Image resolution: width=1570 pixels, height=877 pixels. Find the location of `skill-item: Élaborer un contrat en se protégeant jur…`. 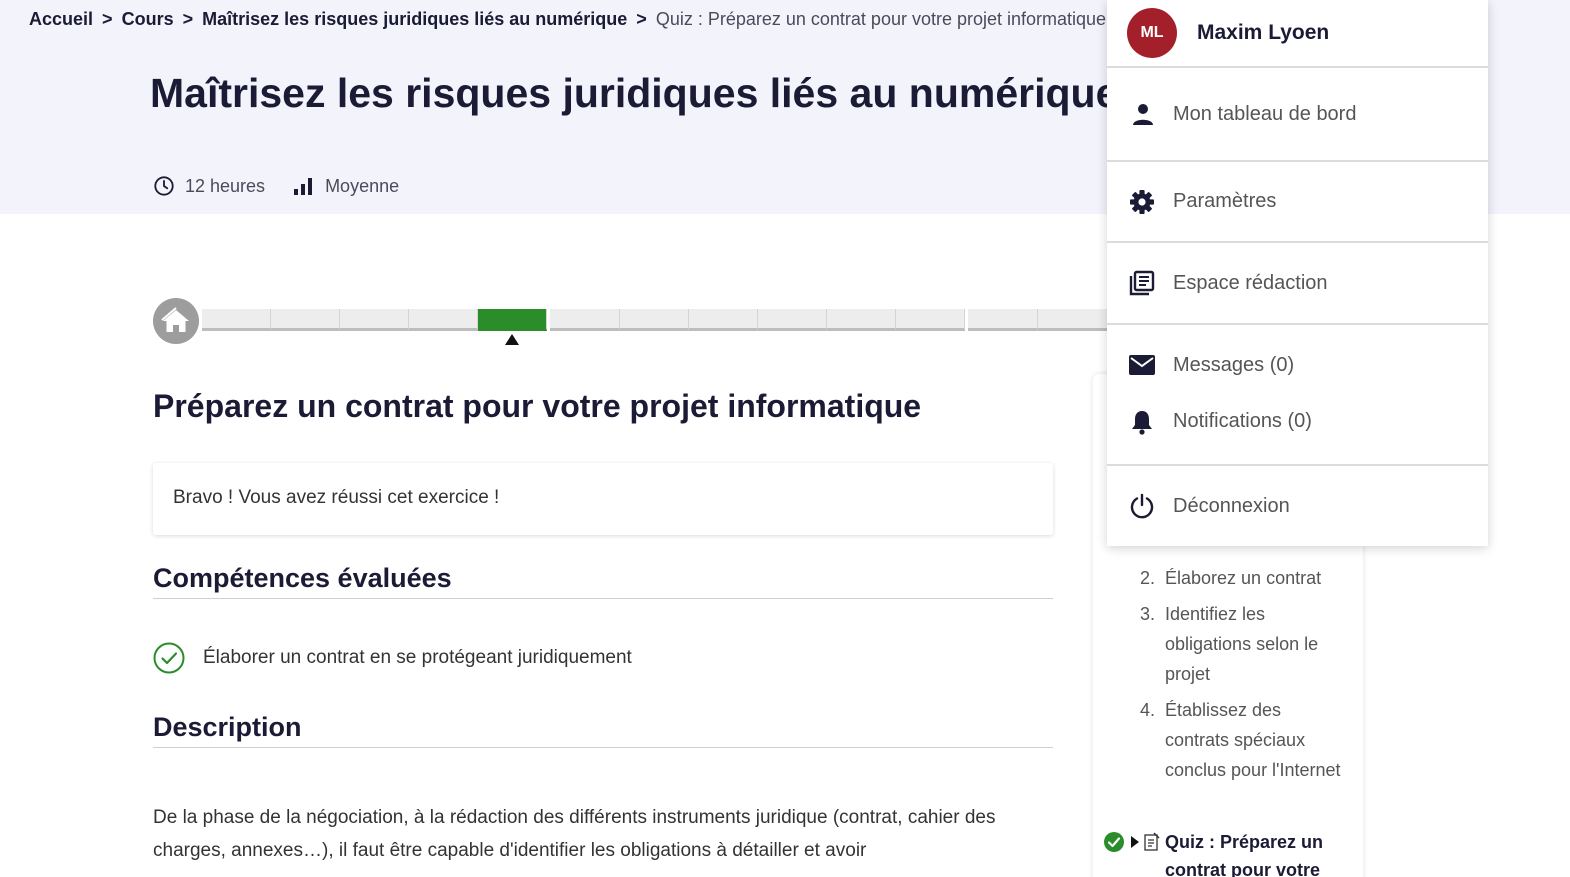

skill-item: Élaborer un contrat en se protégeant jur… is located at coordinates (392, 658).